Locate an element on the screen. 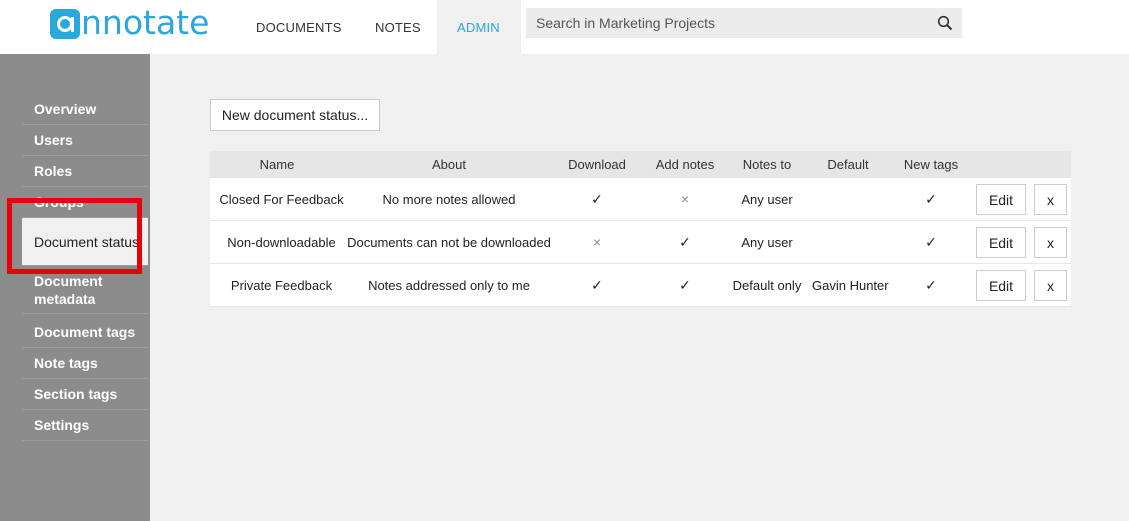 The image size is (1129, 521). logo: nnotate is located at coordinates (129, 22).